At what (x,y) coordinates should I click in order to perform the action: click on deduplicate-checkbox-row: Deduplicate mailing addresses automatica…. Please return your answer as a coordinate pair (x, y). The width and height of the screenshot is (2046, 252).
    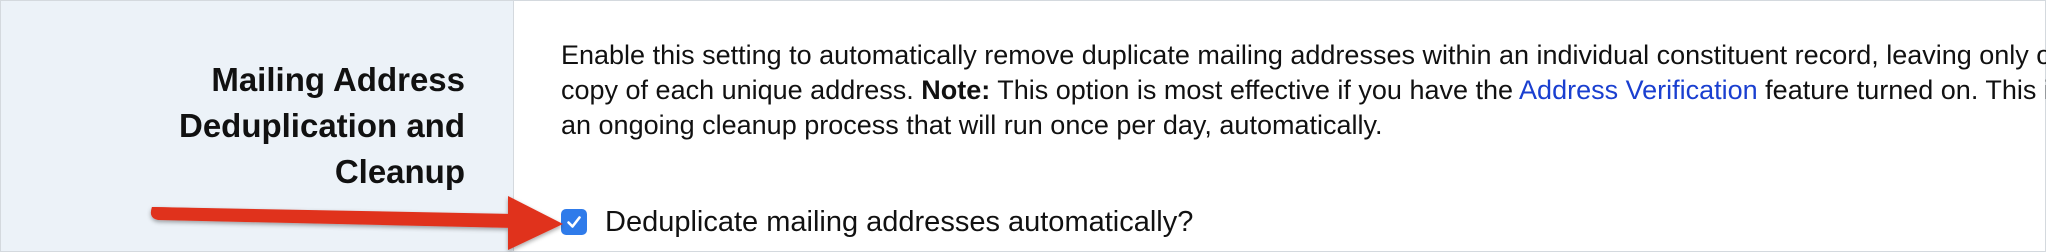
    Looking at the image, I should click on (877, 222).